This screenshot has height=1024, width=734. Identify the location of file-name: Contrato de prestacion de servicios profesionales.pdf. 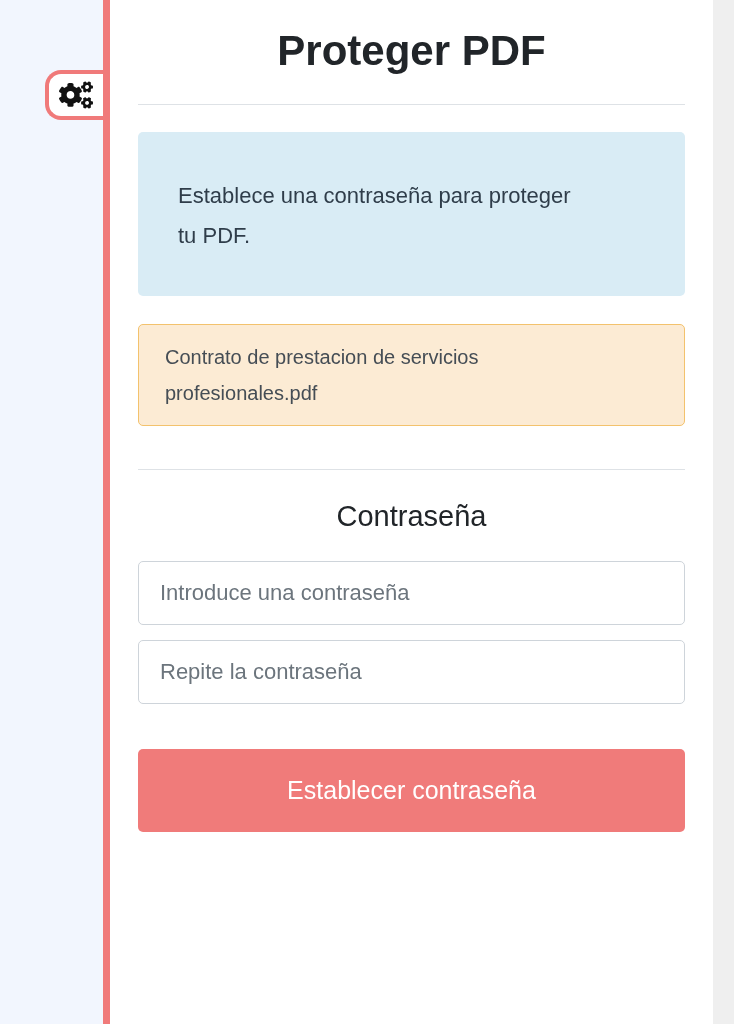
(322, 376).